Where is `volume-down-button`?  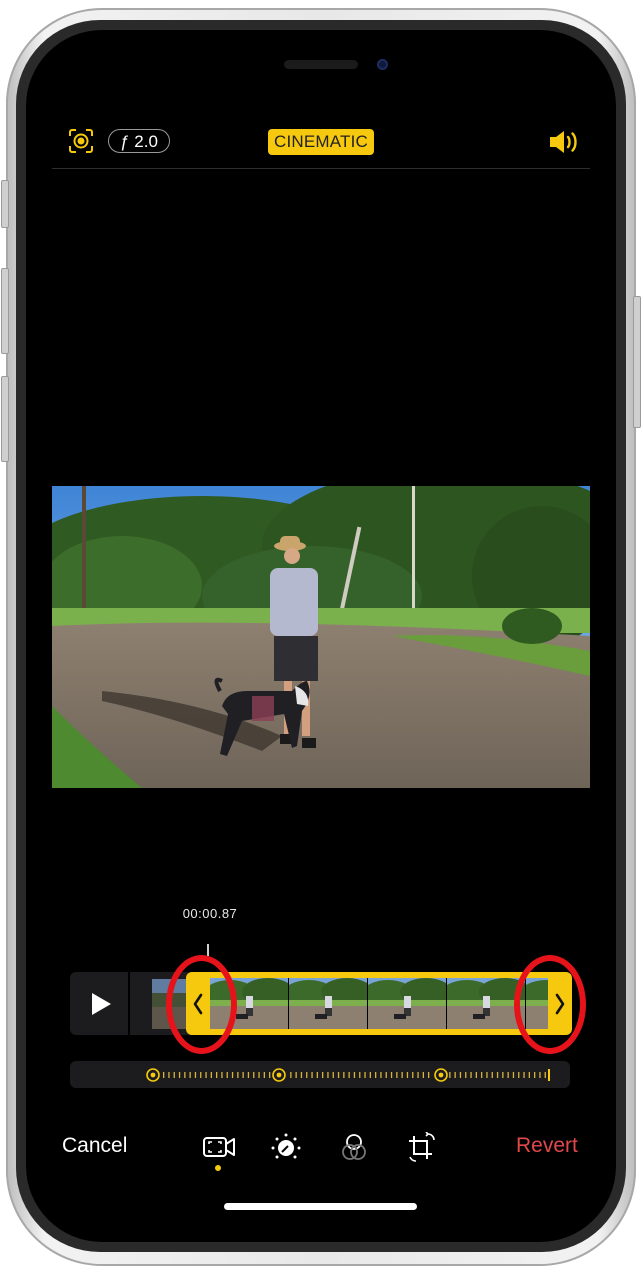 volume-down-button is located at coordinates (5, 419).